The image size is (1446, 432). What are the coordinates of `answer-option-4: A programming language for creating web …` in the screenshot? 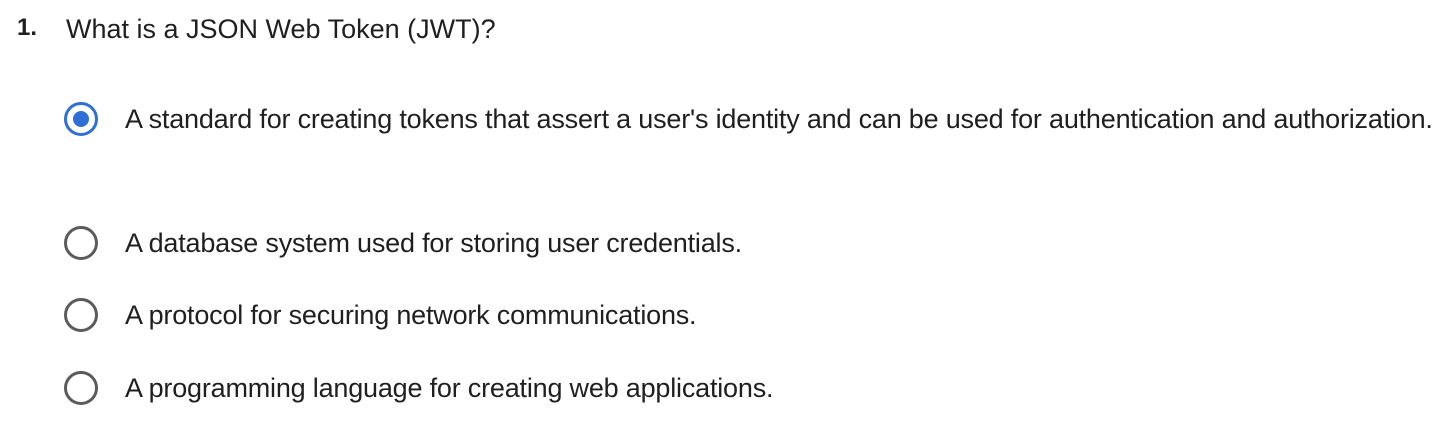 It's located at (514, 389).